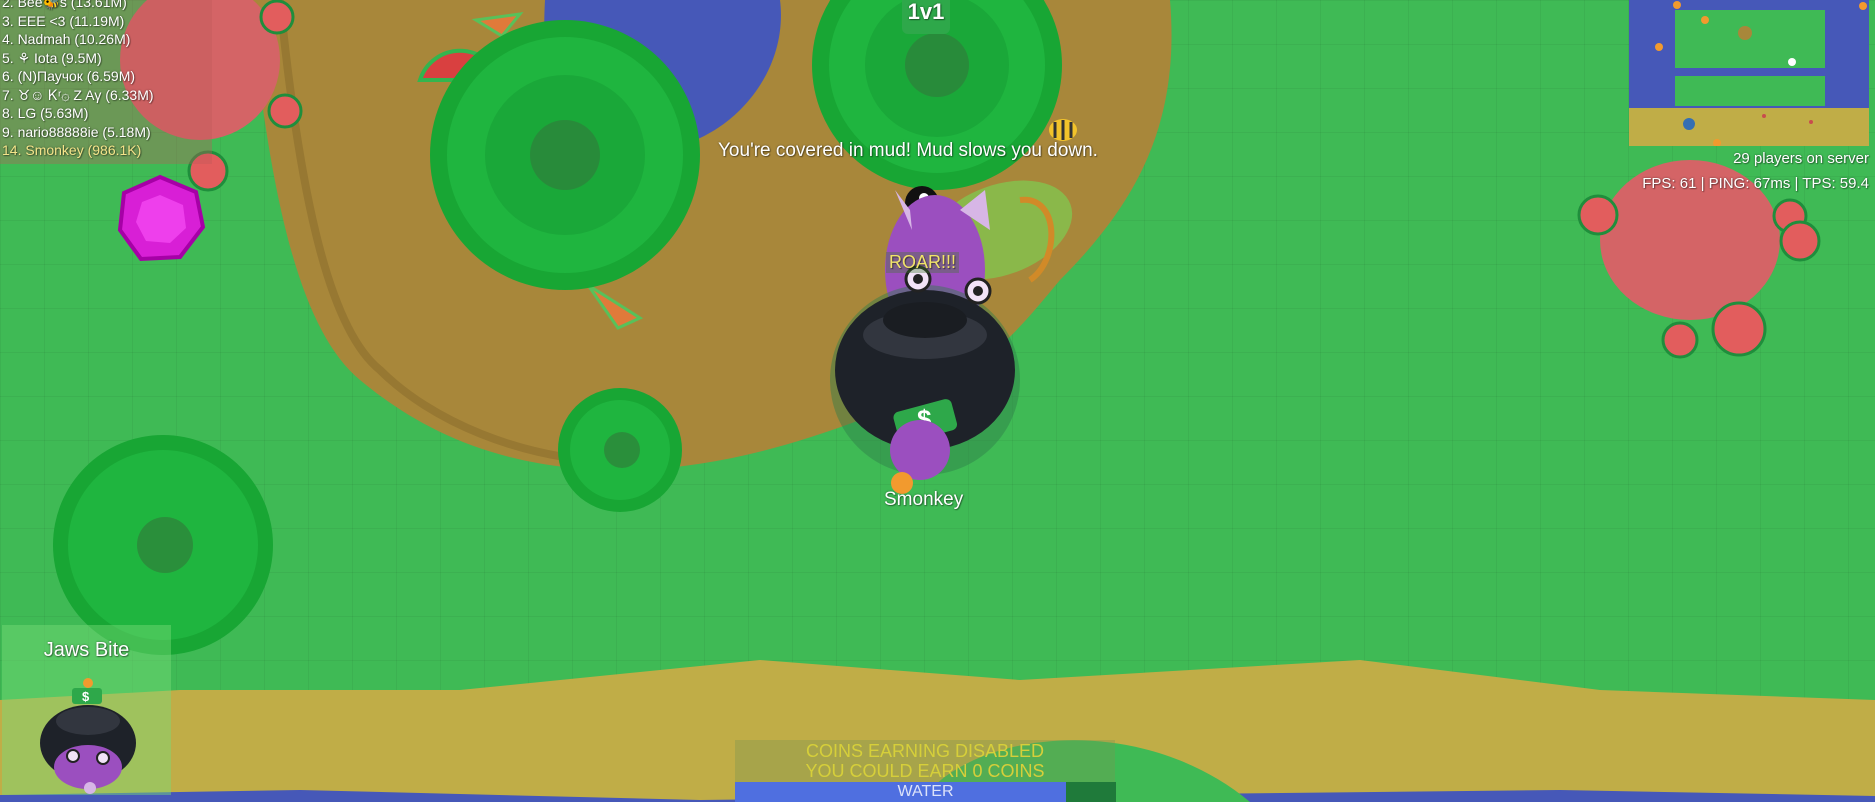  Describe the element at coordinates (66, 39) in the screenshot. I see `leaderboard-row: 4. Nadmah (10.26M)` at that location.